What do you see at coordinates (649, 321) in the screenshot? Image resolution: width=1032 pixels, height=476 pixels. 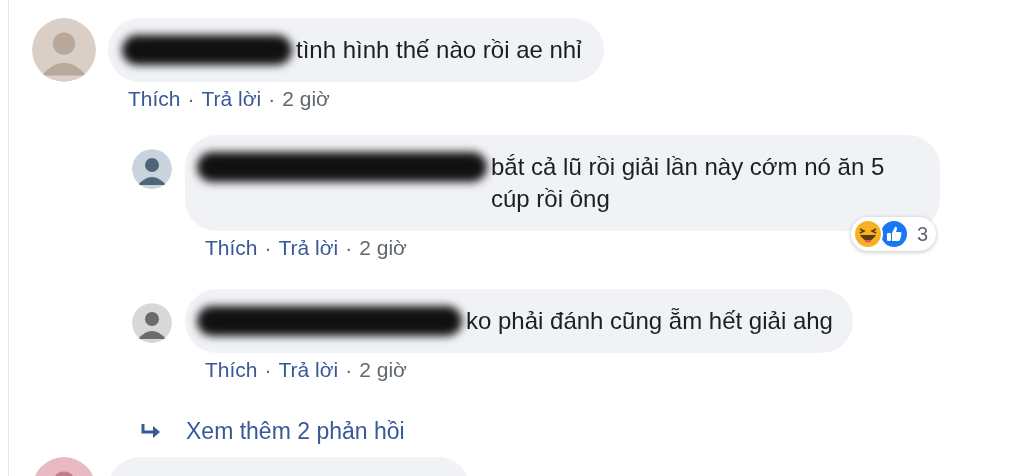 I see `comment-text: ko phải đánh cũng ẵm hết giải ahg` at bounding box center [649, 321].